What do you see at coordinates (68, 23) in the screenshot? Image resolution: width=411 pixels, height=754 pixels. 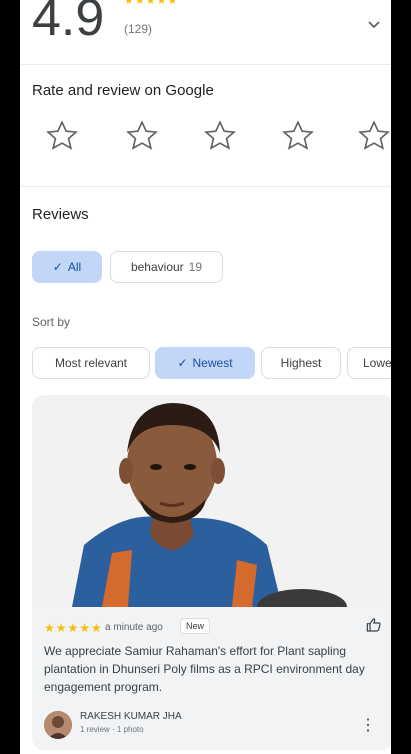 I see `rating-value: 4.9` at bounding box center [68, 23].